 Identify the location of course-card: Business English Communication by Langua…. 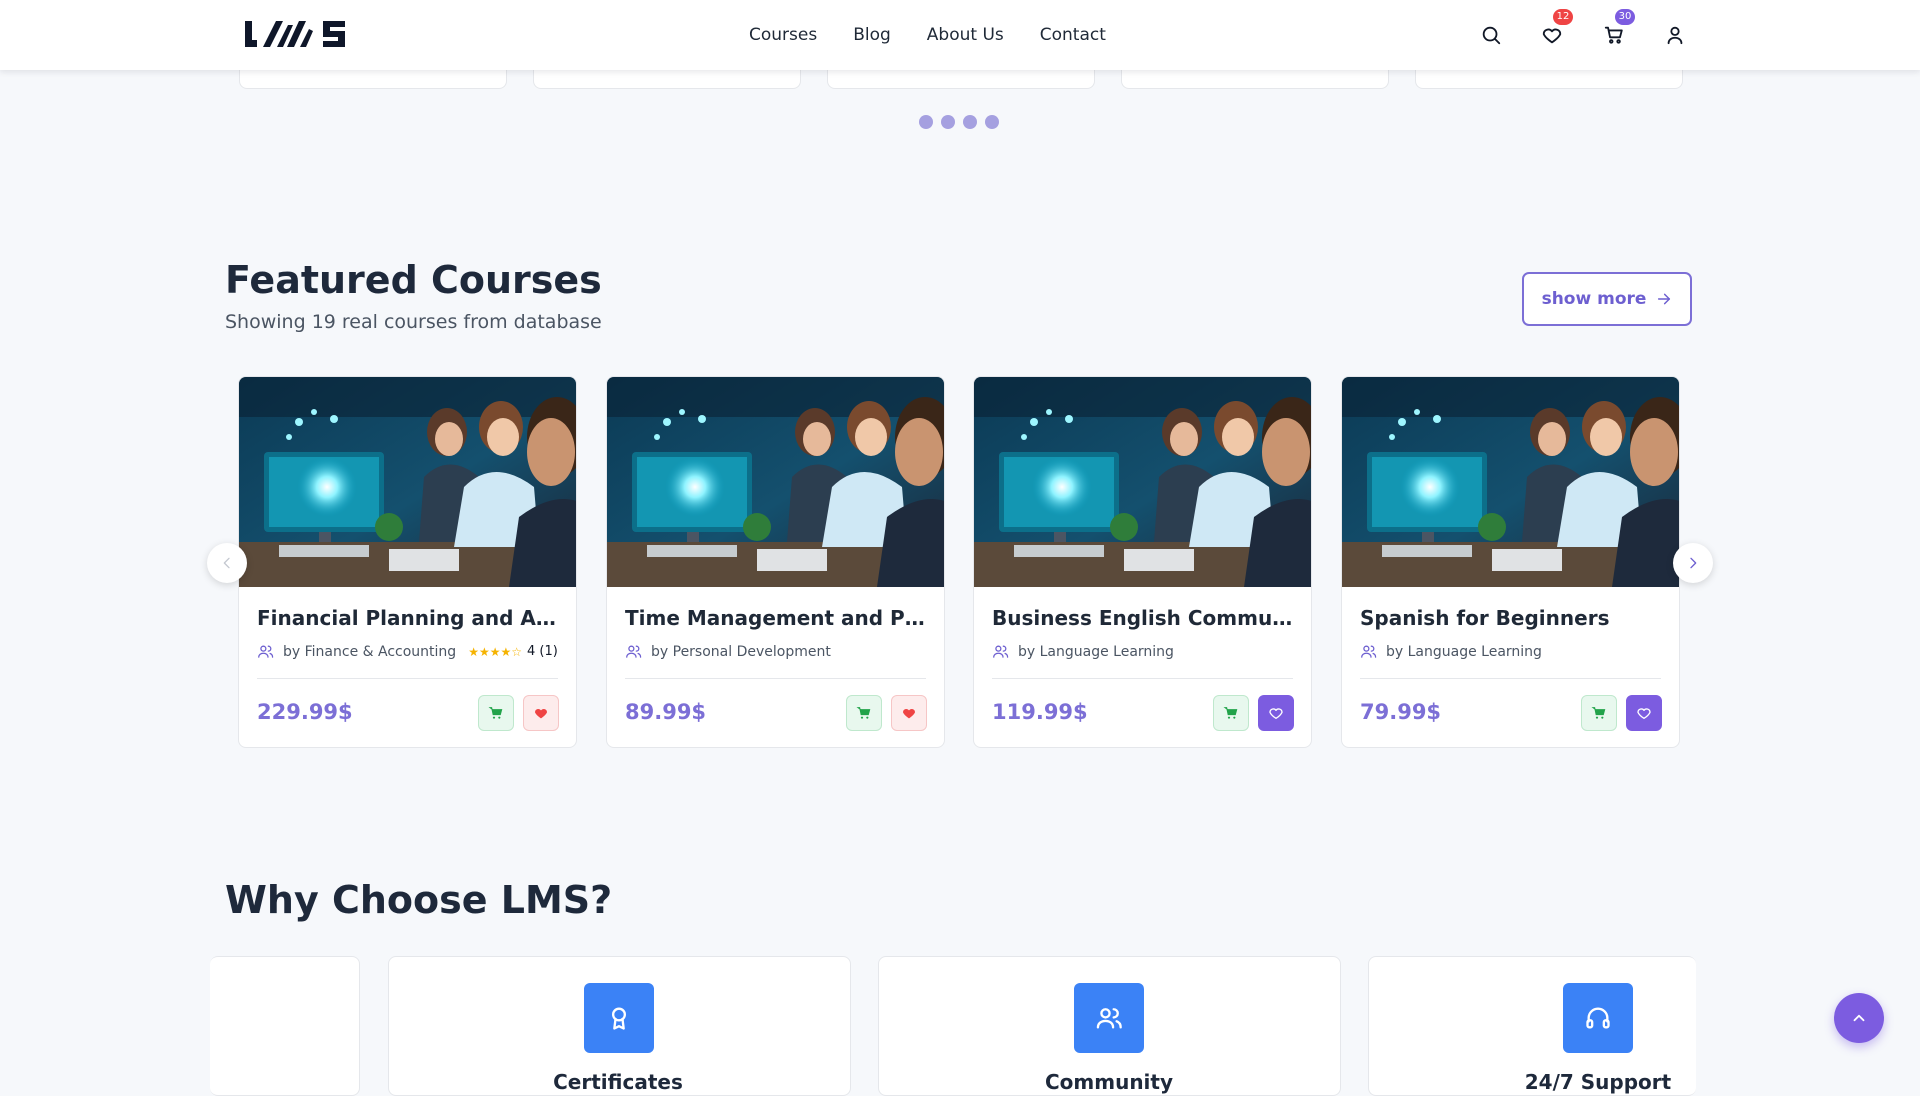
(1142, 562).